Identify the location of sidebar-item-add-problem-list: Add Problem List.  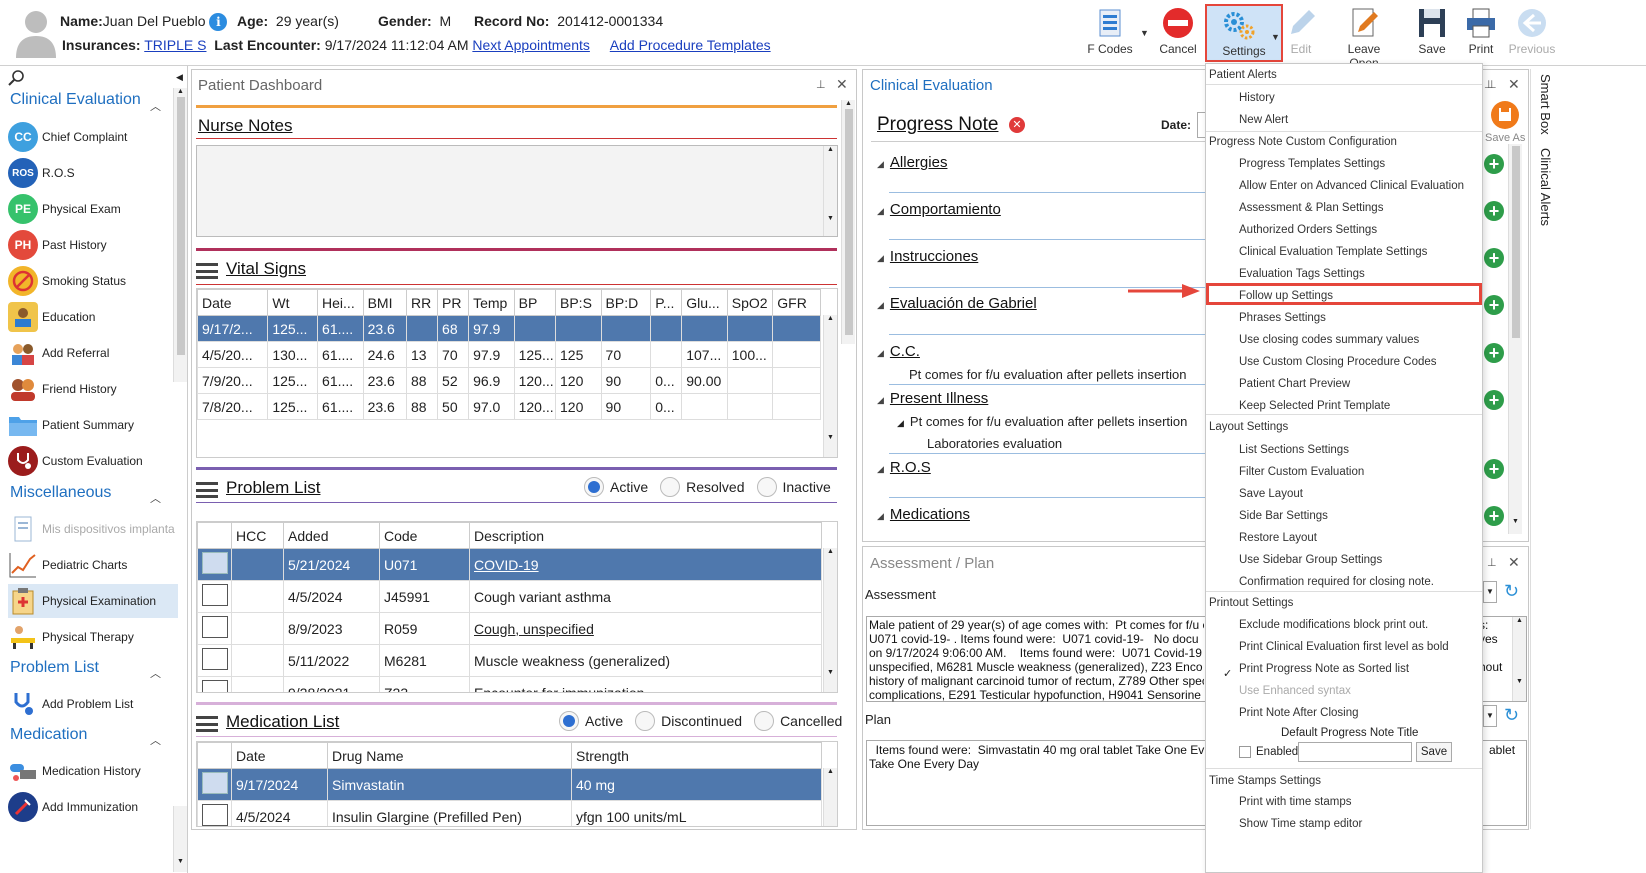
(93, 704).